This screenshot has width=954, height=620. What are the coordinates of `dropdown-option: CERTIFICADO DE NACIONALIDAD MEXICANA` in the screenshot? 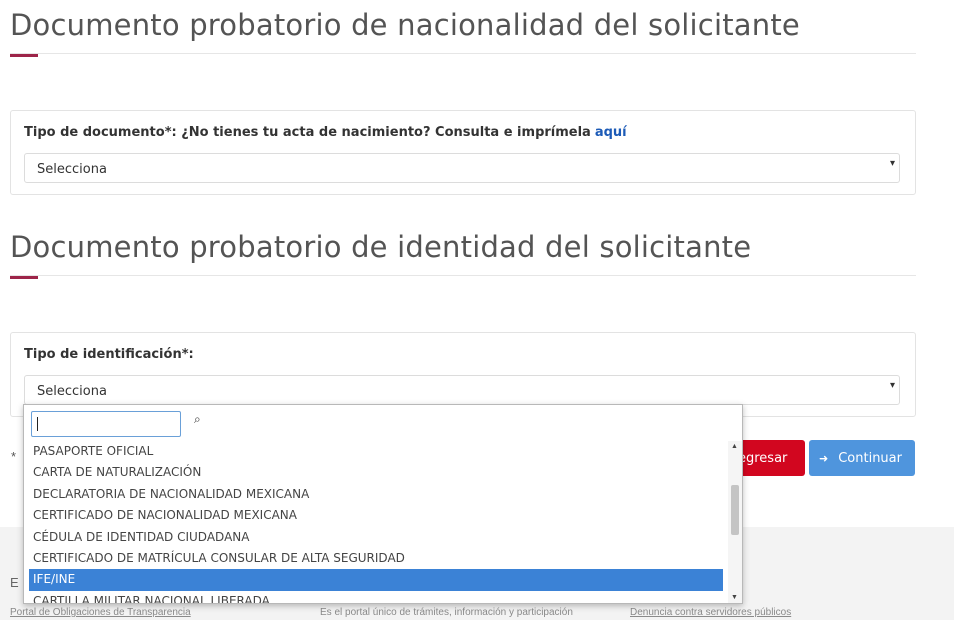 It's located at (376, 515).